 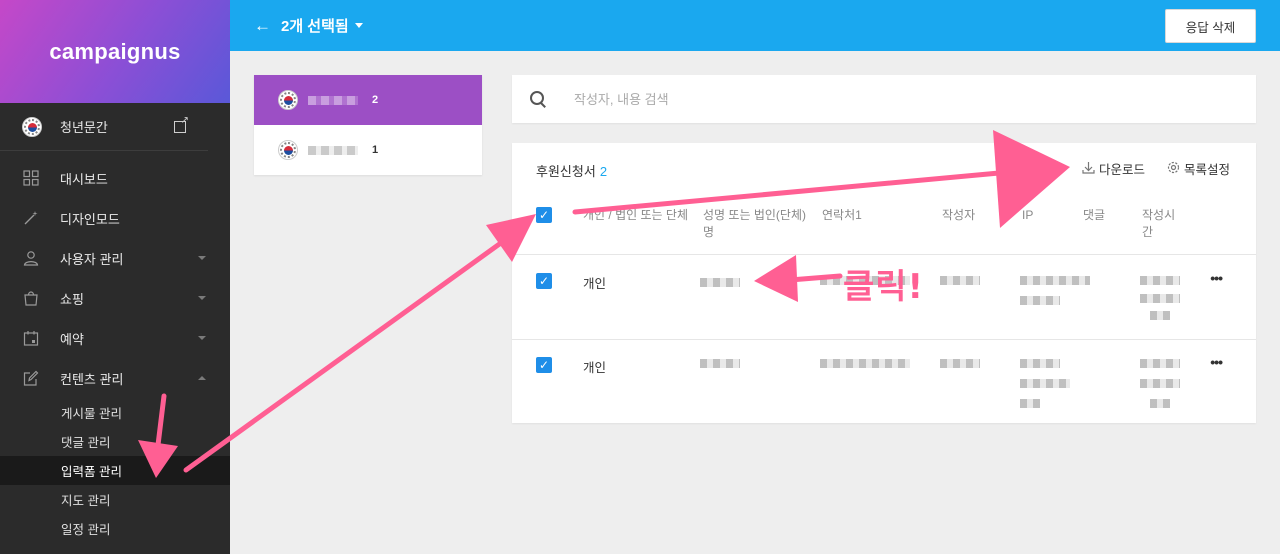 What do you see at coordinates (345, 355) in the screenshot?
I see `annotation-arrow` at bounding box center [345, 355].